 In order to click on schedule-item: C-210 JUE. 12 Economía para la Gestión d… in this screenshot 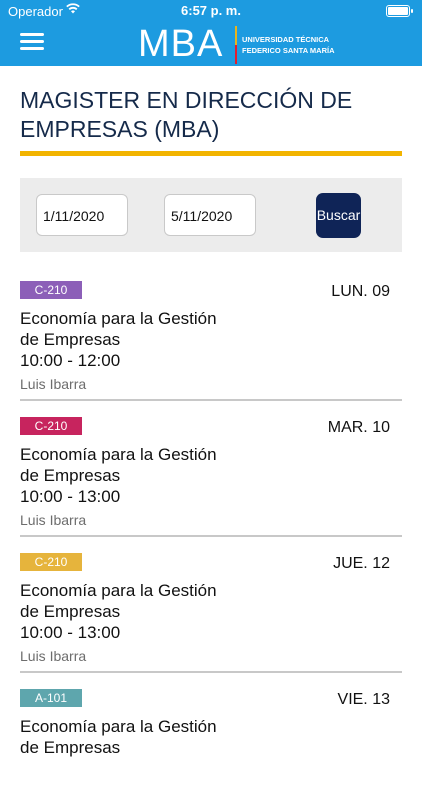, I will do `click(211, 614)`.